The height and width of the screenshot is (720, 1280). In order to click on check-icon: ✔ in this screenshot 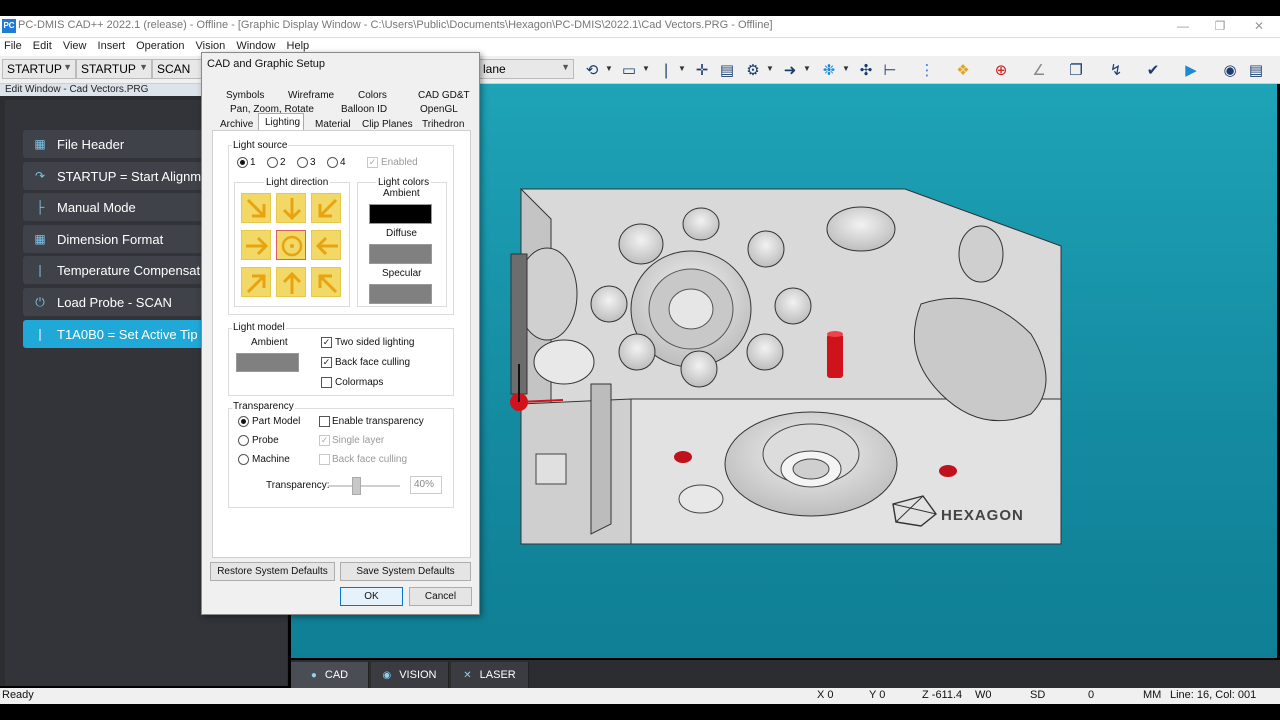, I will do `click(1153, 70)`.